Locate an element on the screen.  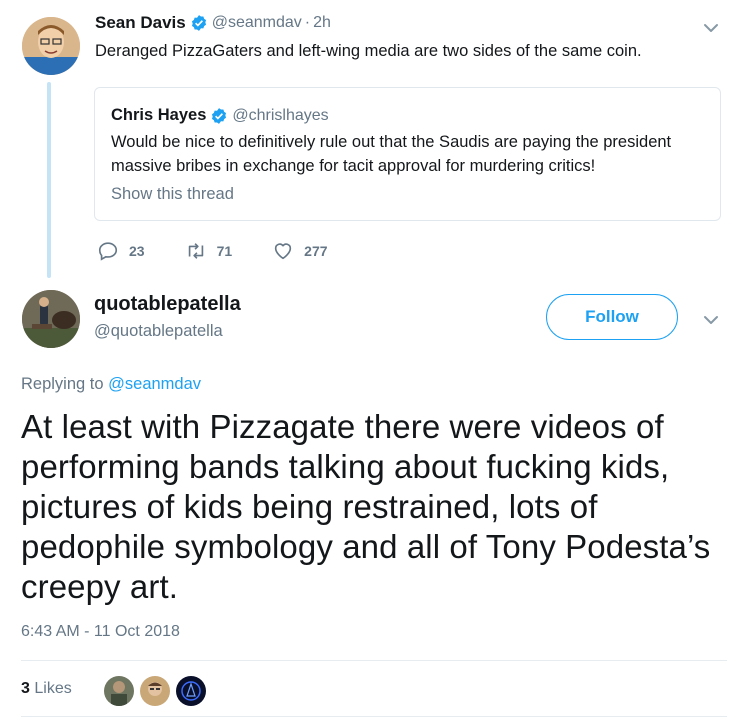
retweet-icon is located at coordinates (195, 251).